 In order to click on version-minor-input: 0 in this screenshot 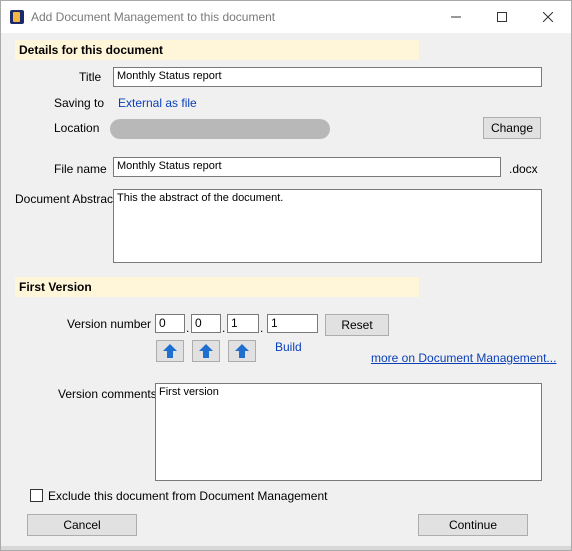, I will do `click(206, 323)`.